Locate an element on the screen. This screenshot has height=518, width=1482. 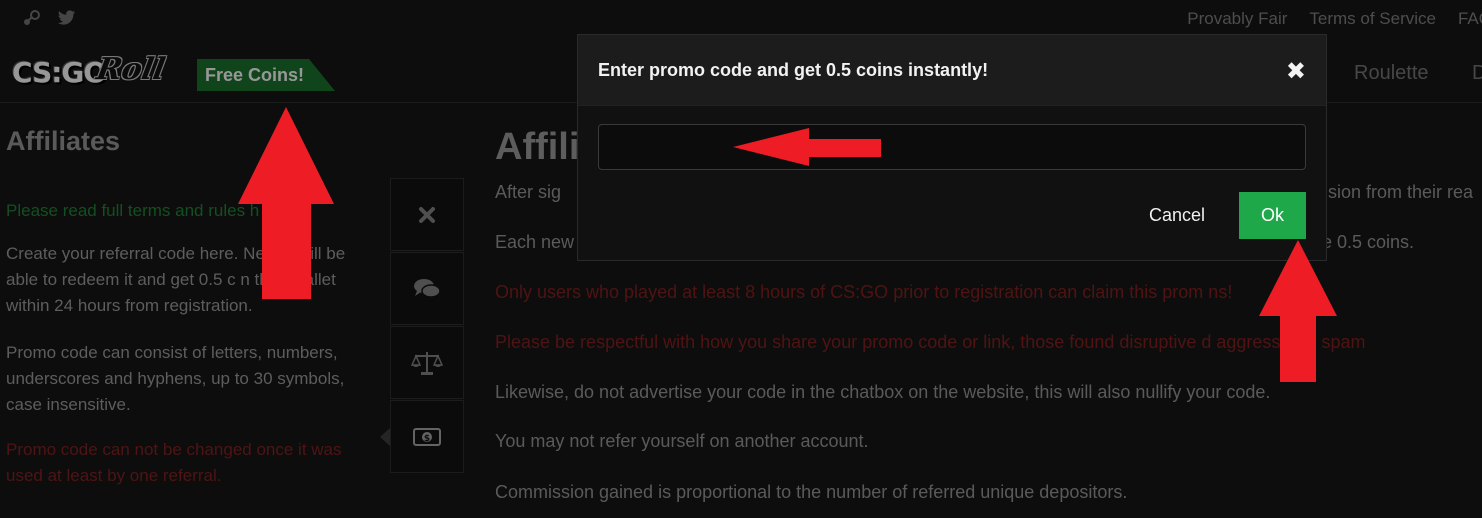
ok-button: Ok is located at coordinates (1272, 215).